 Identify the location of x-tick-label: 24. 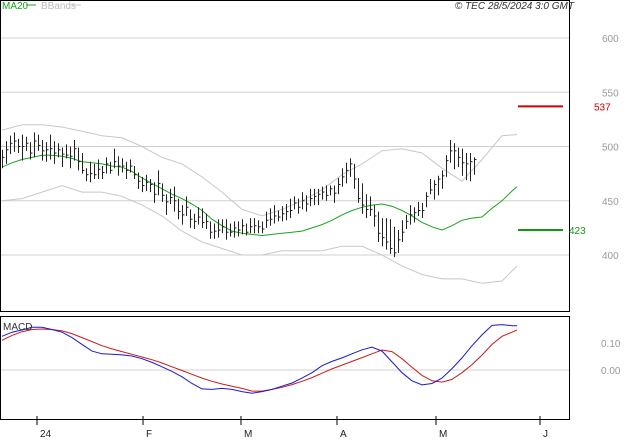
(46, 434).